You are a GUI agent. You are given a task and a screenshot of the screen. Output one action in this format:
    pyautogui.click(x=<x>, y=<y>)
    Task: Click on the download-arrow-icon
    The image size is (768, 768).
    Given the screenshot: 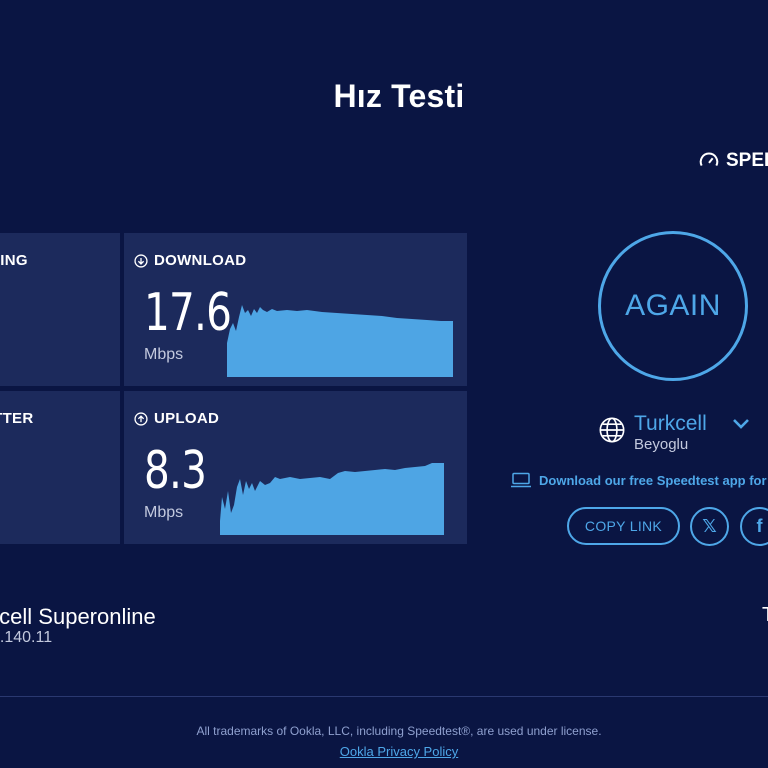 What is the action you would take?
    pyautogui.click(x=141, y=260)
    